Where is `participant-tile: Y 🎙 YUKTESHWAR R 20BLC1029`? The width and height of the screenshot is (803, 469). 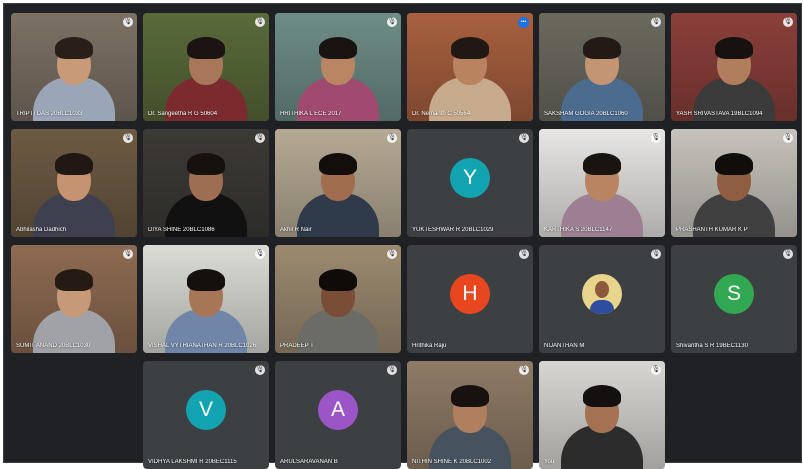 participant-tile: Y 🎙 YUKTESHWAR R 20BLC1029 is located at coordinates (470, 183).